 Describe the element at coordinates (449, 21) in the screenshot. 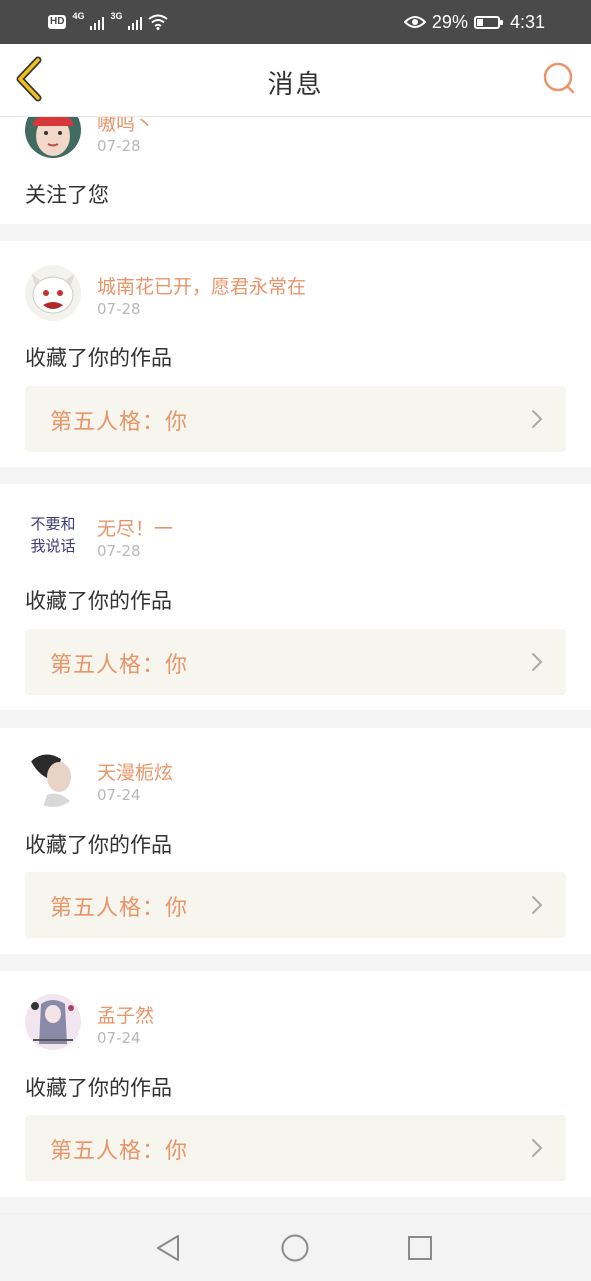

I see `battery-percent: 29%` at that location.